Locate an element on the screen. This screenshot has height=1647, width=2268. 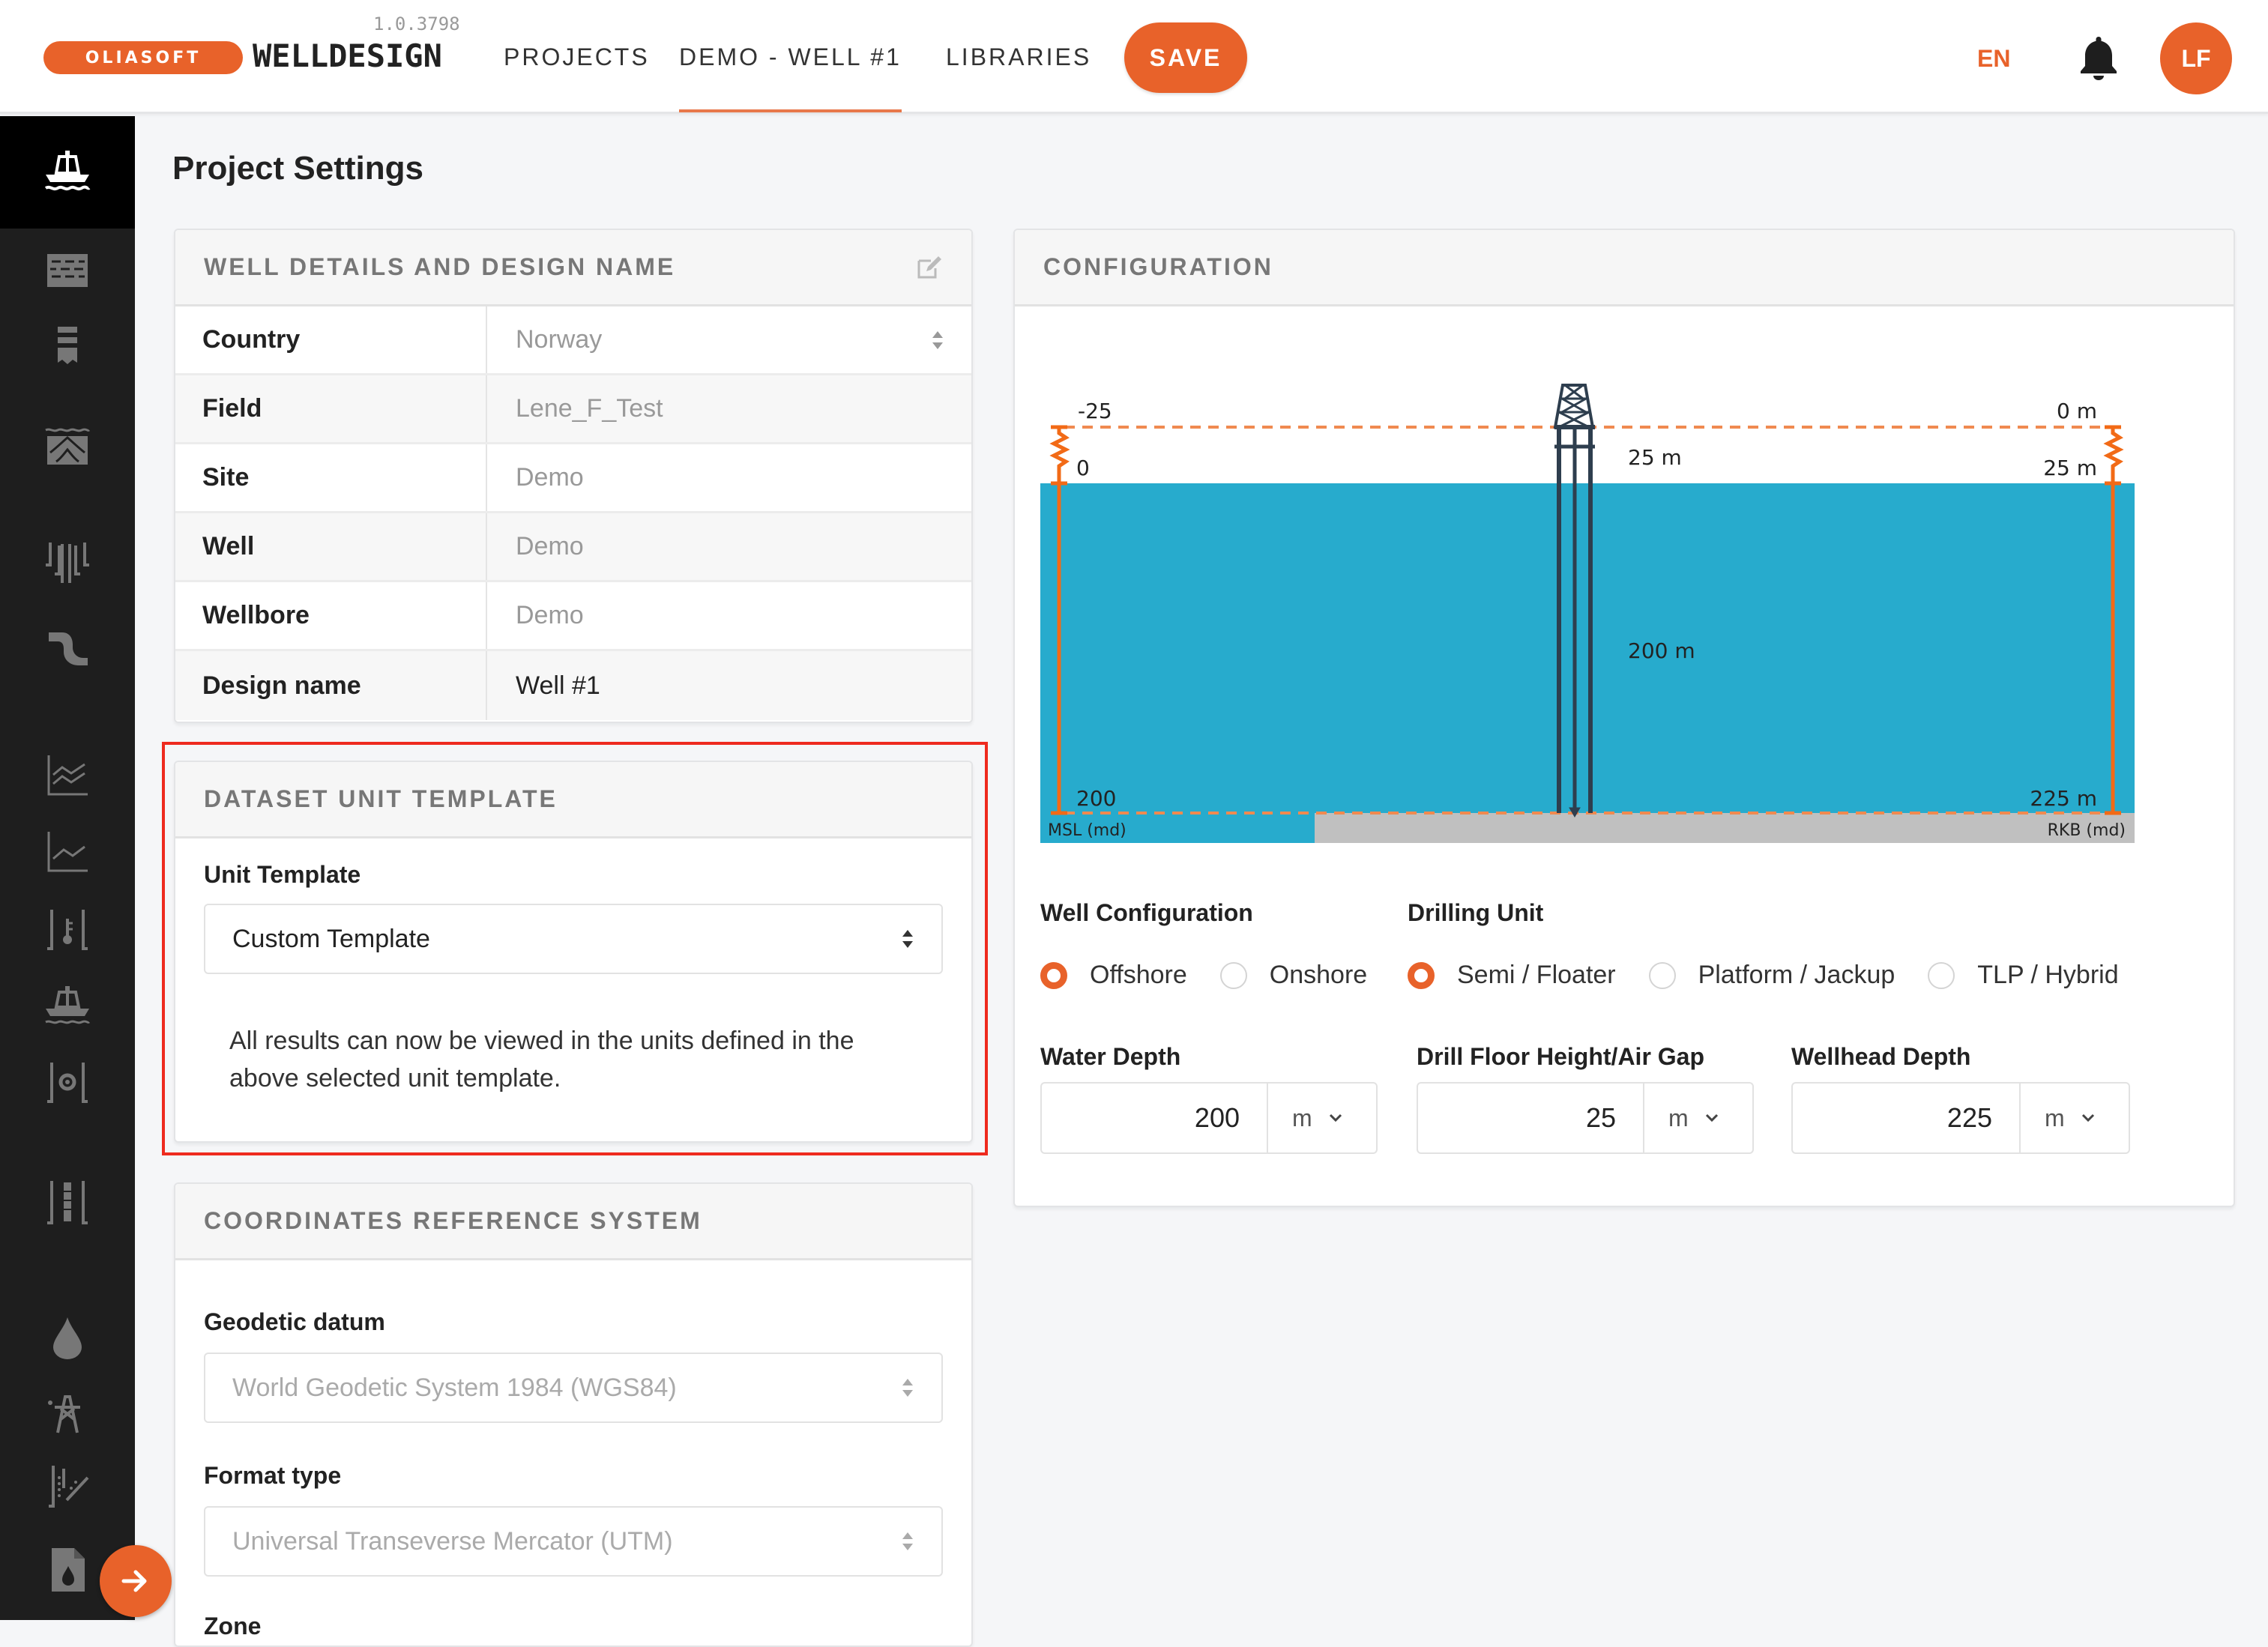
wellhead-depth-unit-select: m is located at coordinates (2075, 1118).